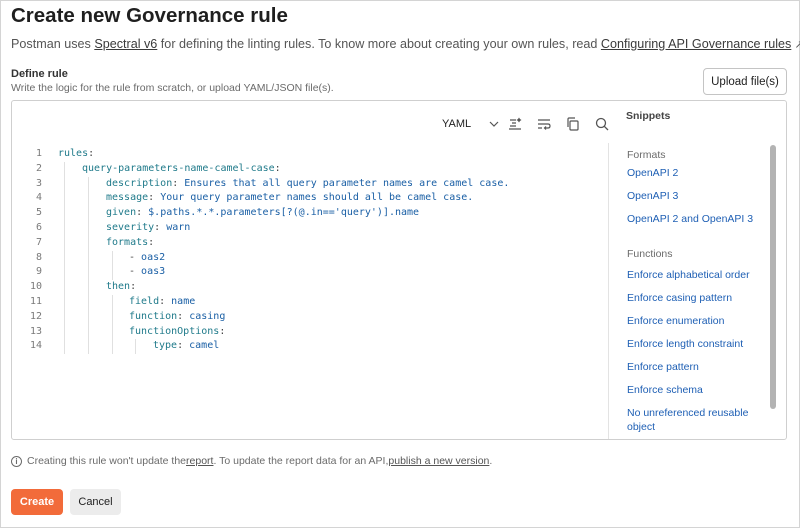 Image resolution: width=800 pixels, height=528 pixels. What do you see at coordinates (35, 316) in the screenshot?
I see `line-number: 12` at bounding box center [35, 316].